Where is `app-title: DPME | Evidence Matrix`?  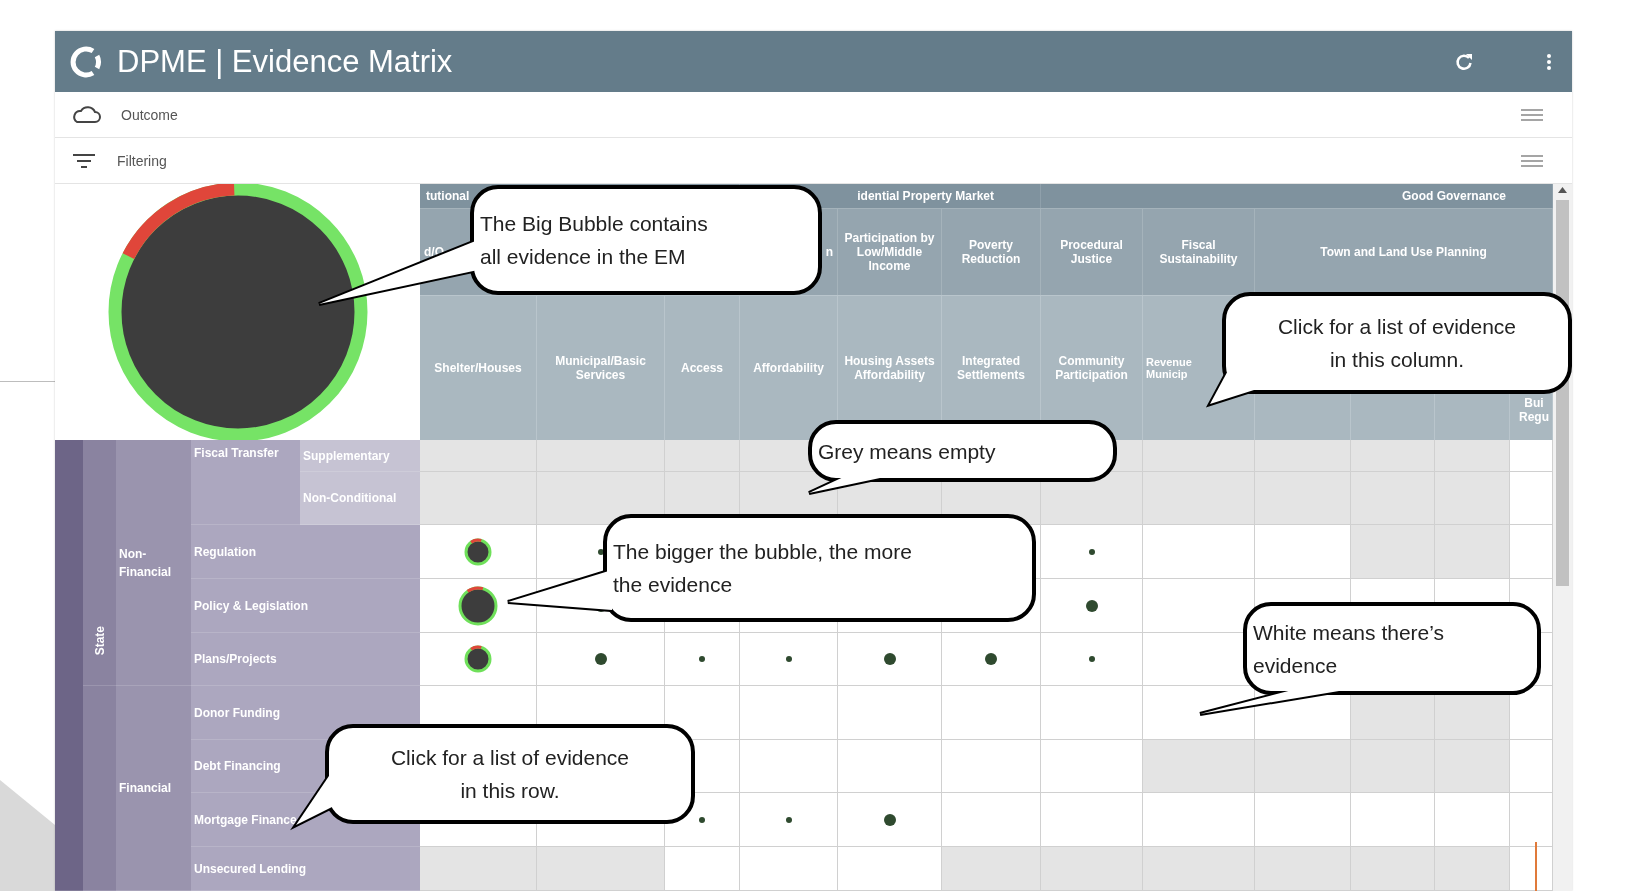 app-title: DPME | Evidence Matrix is located at coordinates (285, 61).